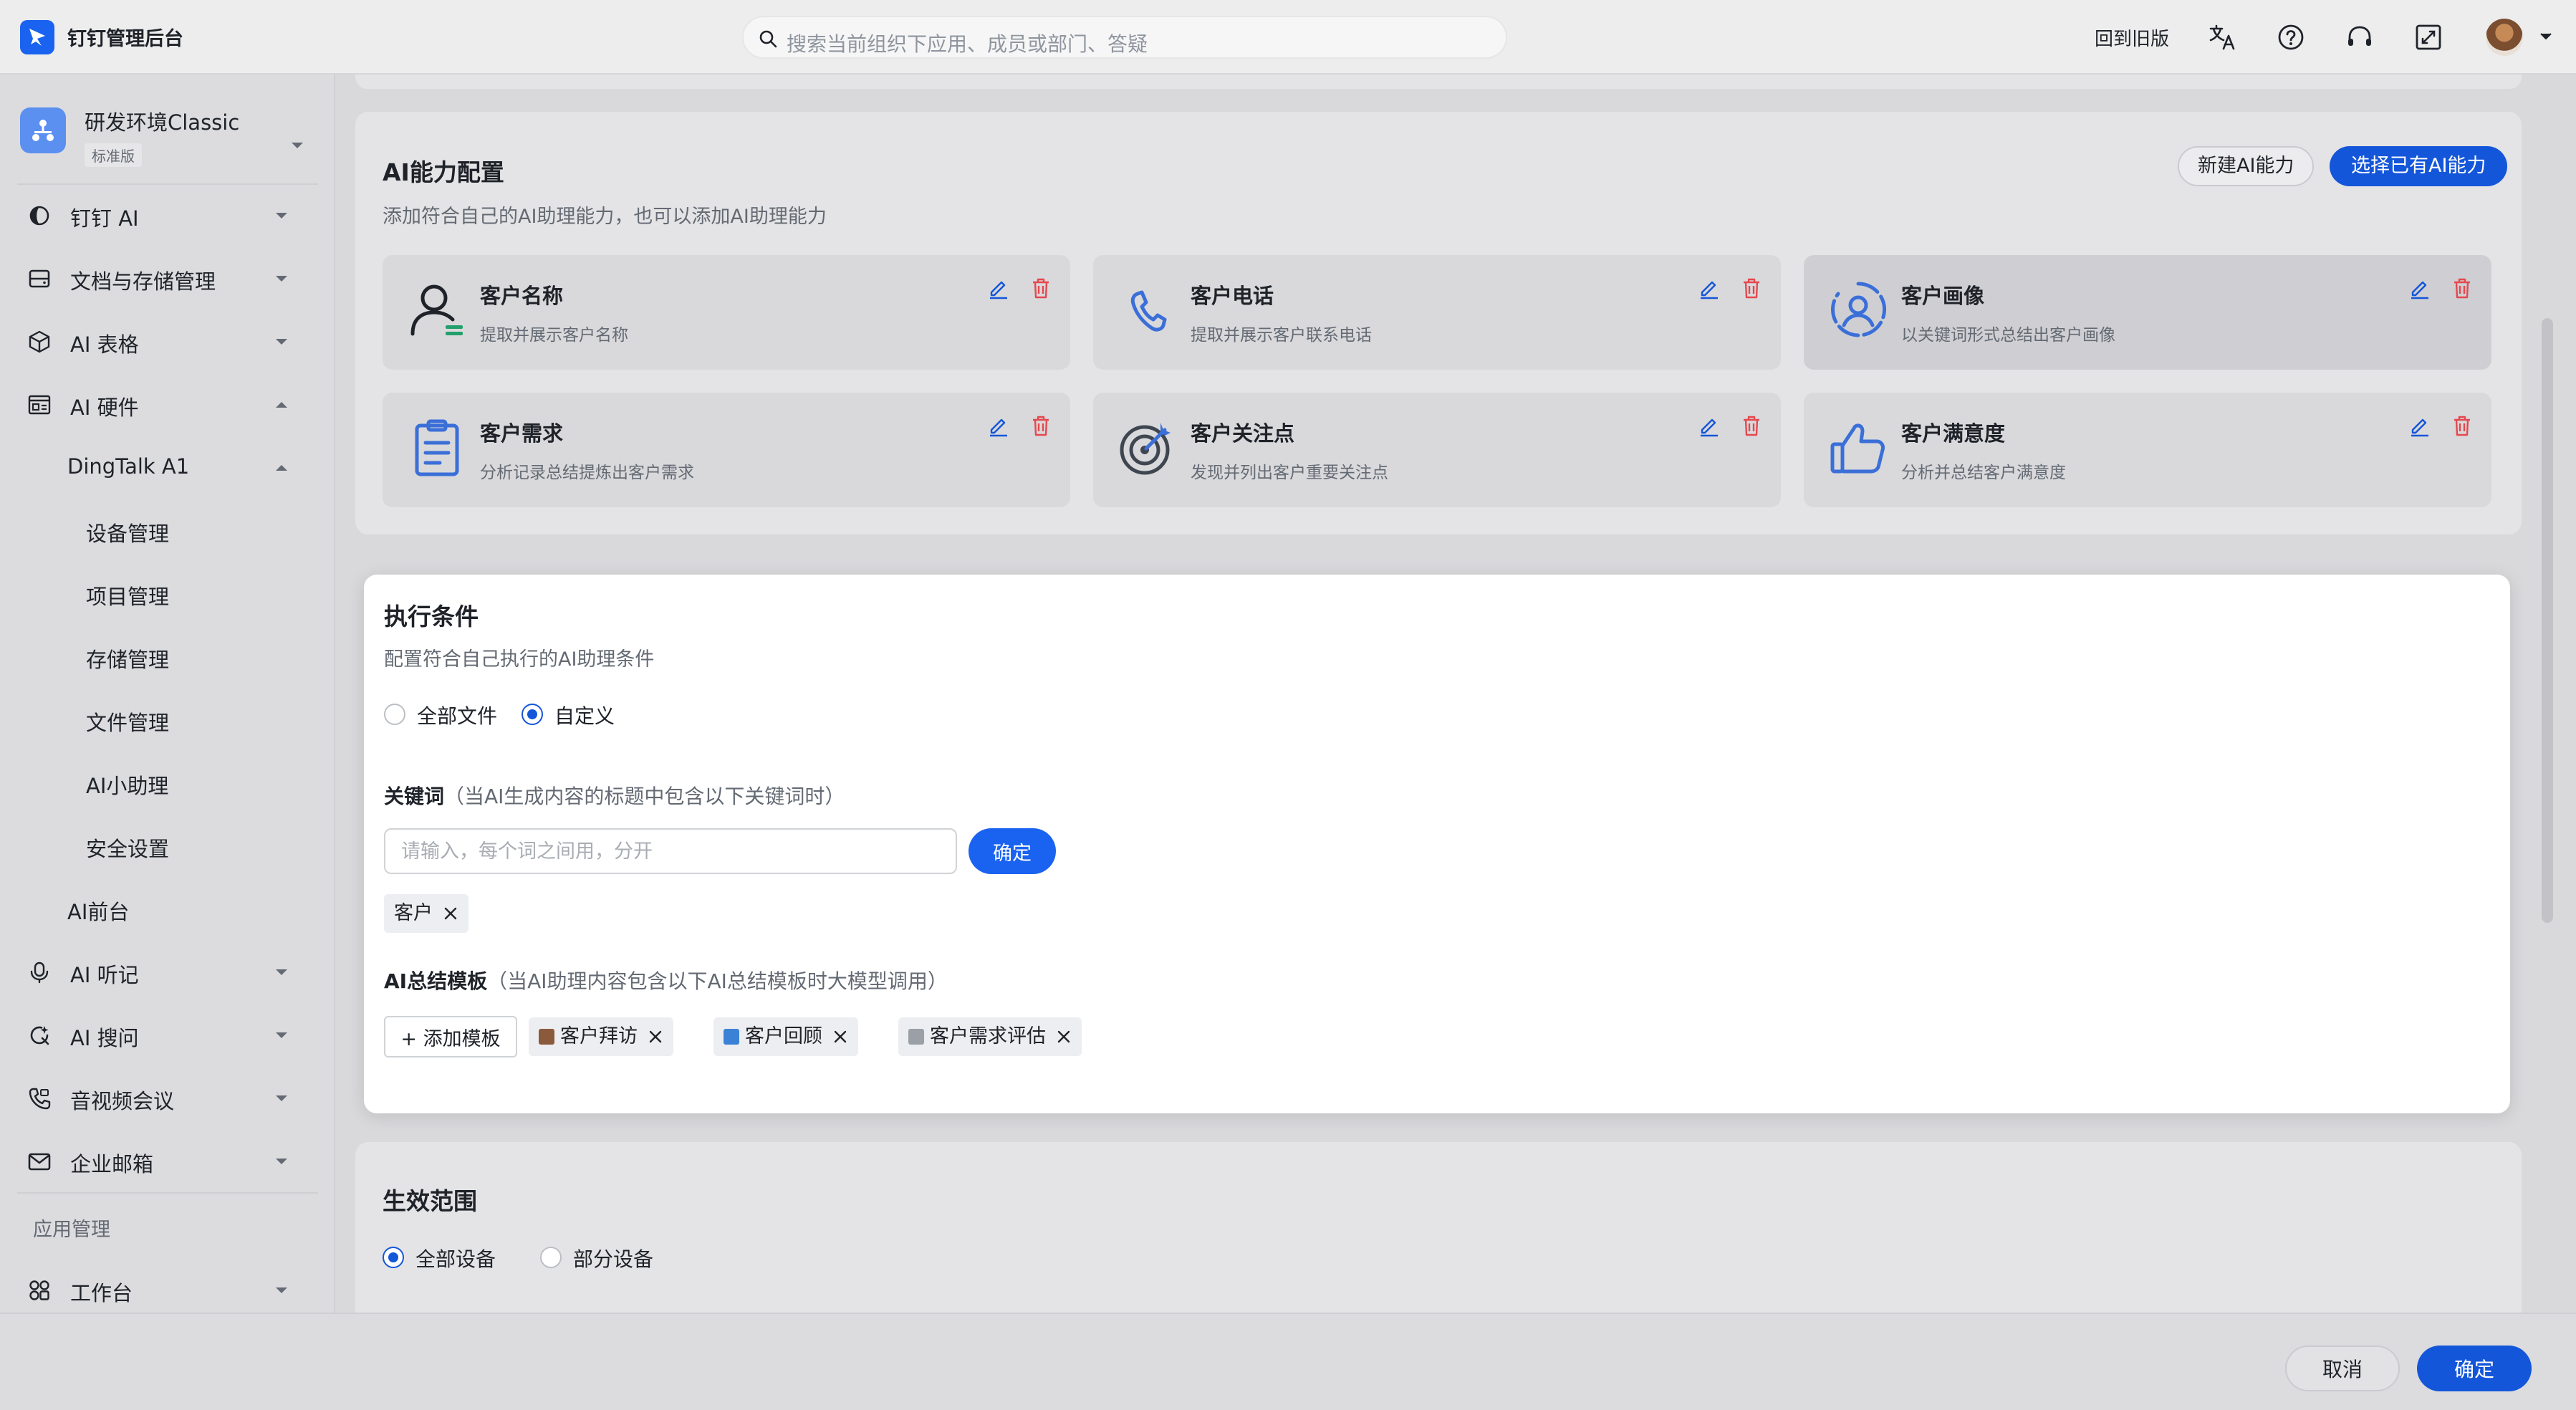 Image resolution: width=2576 pixels, height=1410 pixels. What do you see at coordinates (395, 714) in the screenshot?
I see `radio-all-files` at bounding box center [395, 714].